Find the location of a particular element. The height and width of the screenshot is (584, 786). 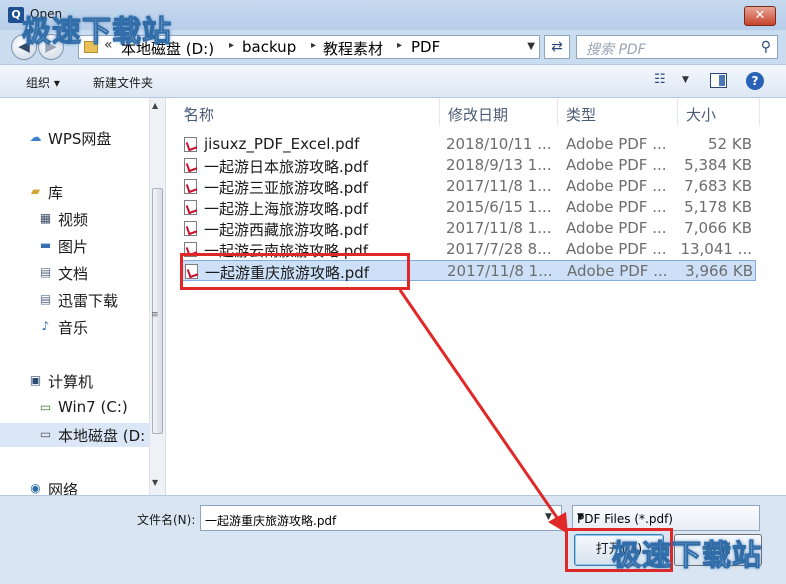

watermark-bottom: 极速下载站 is located at coordinates (687, 555).